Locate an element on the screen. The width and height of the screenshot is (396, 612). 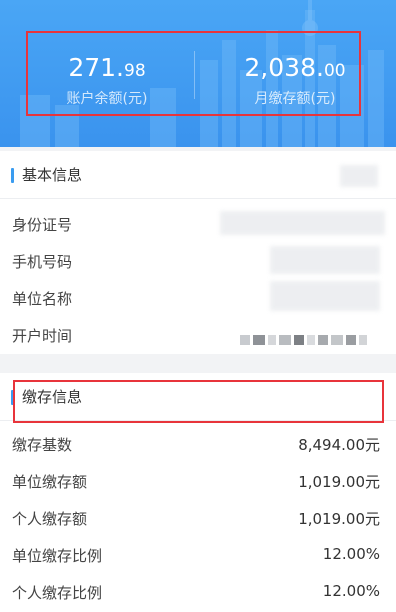
info-row-open-date: 开户时间 is located at coordinates (198, 334).